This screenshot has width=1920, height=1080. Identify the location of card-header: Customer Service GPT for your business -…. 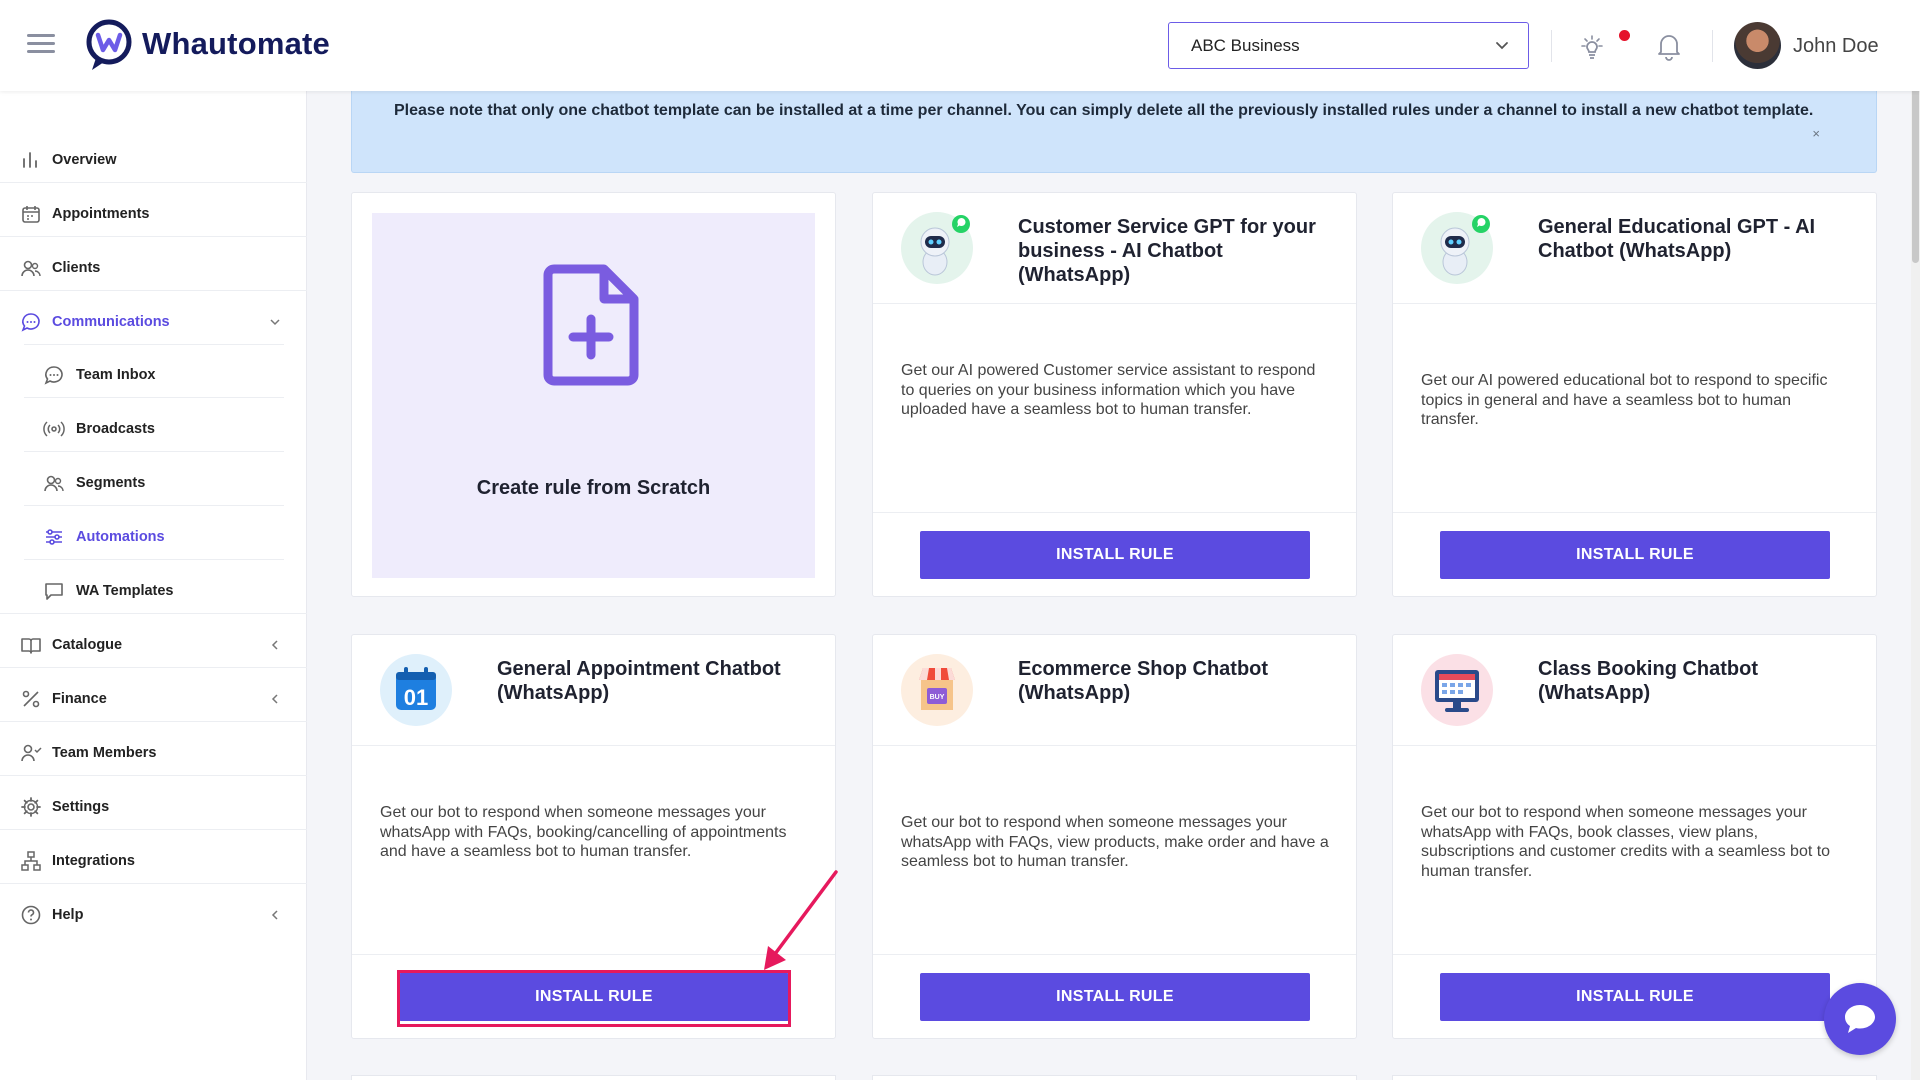
(1114, 248).